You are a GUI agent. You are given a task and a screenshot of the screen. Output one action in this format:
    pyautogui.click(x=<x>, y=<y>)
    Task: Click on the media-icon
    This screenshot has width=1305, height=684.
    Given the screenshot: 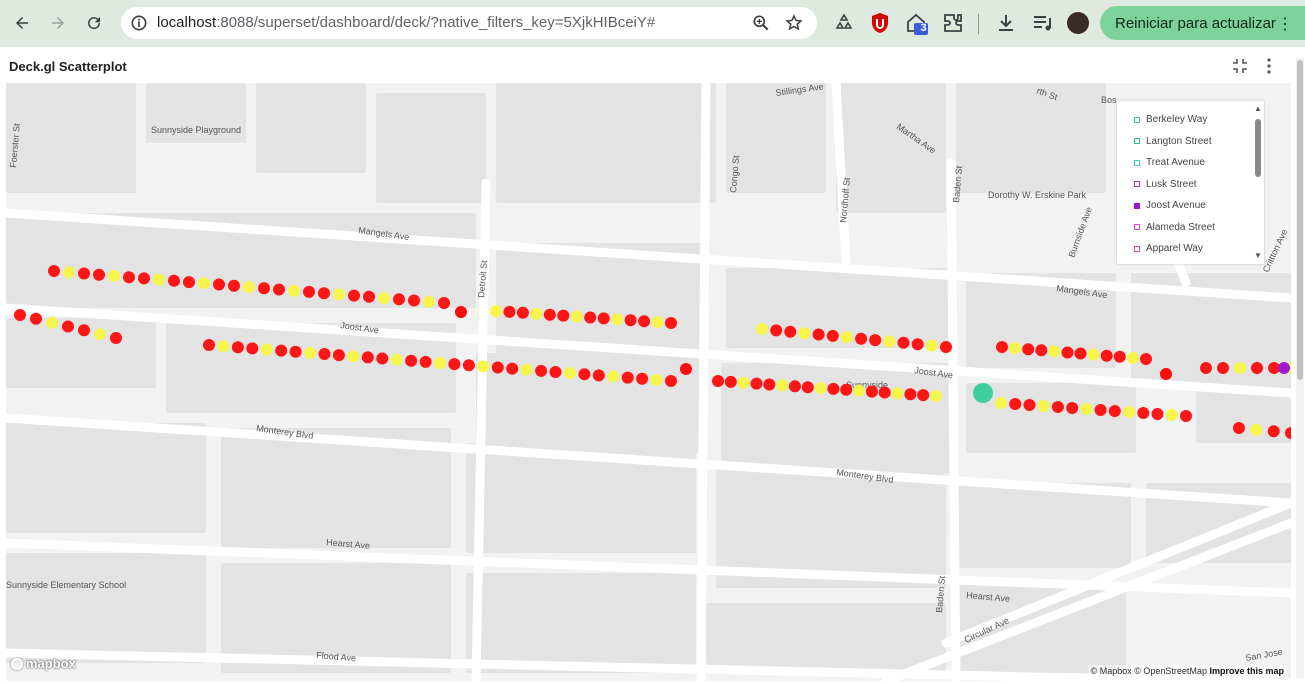 What is the action you would take?
    pyautogui.click(x=1042, y=23)
    